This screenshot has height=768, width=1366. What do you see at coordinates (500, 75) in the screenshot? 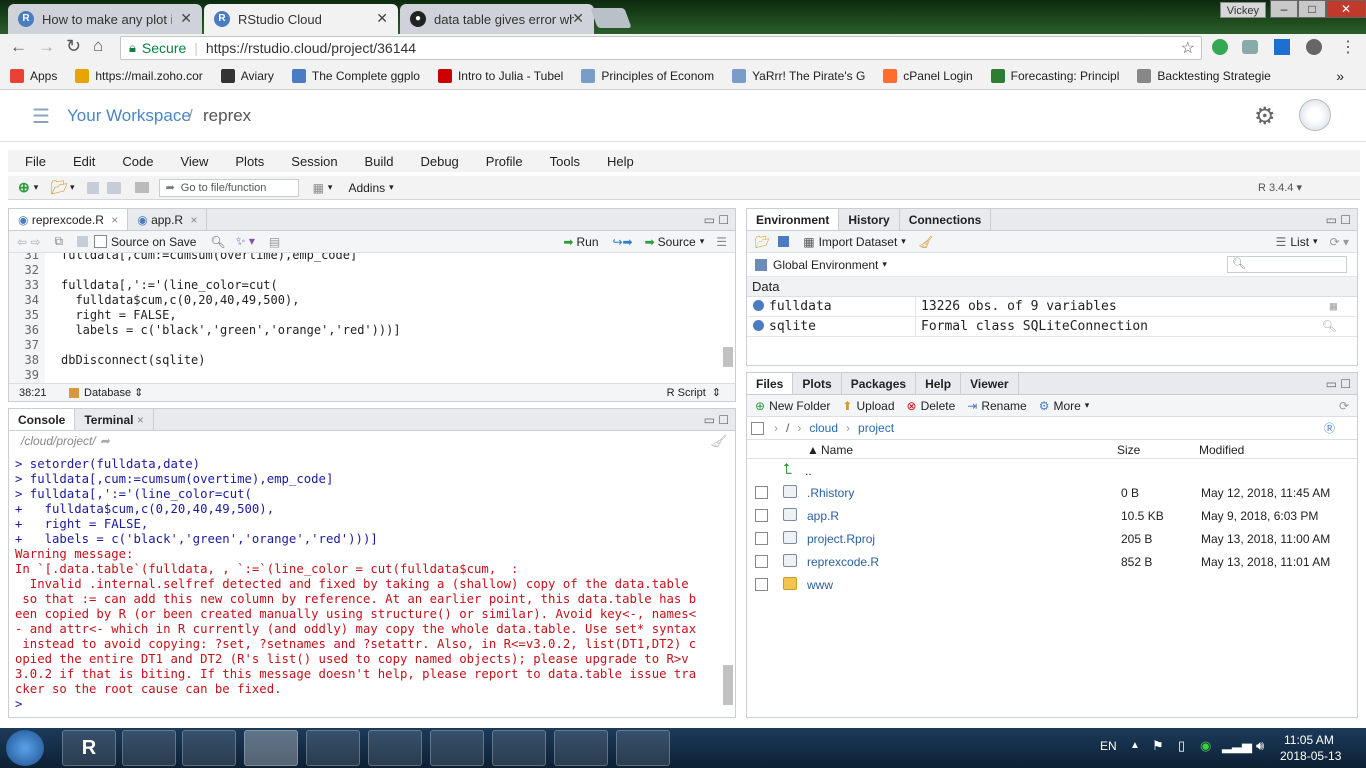
I see `bookmark-item: Intro to Julia - Tubel` at bounding box center [500, 75].